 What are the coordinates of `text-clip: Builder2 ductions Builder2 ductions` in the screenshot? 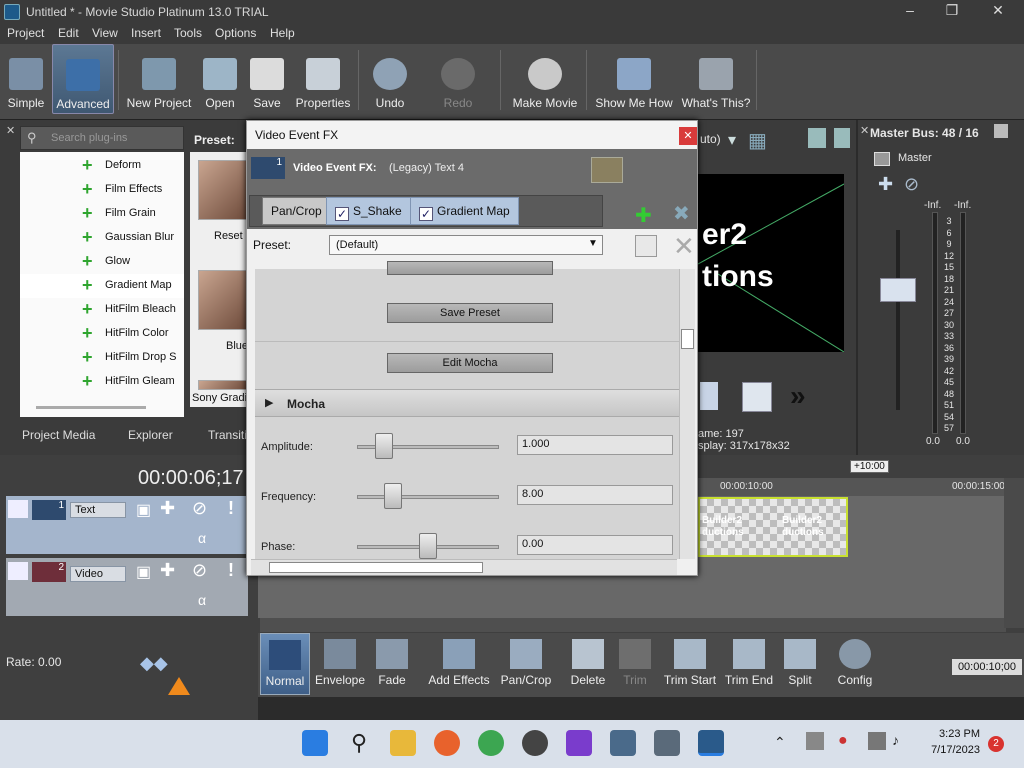 It's located at (773, 527).